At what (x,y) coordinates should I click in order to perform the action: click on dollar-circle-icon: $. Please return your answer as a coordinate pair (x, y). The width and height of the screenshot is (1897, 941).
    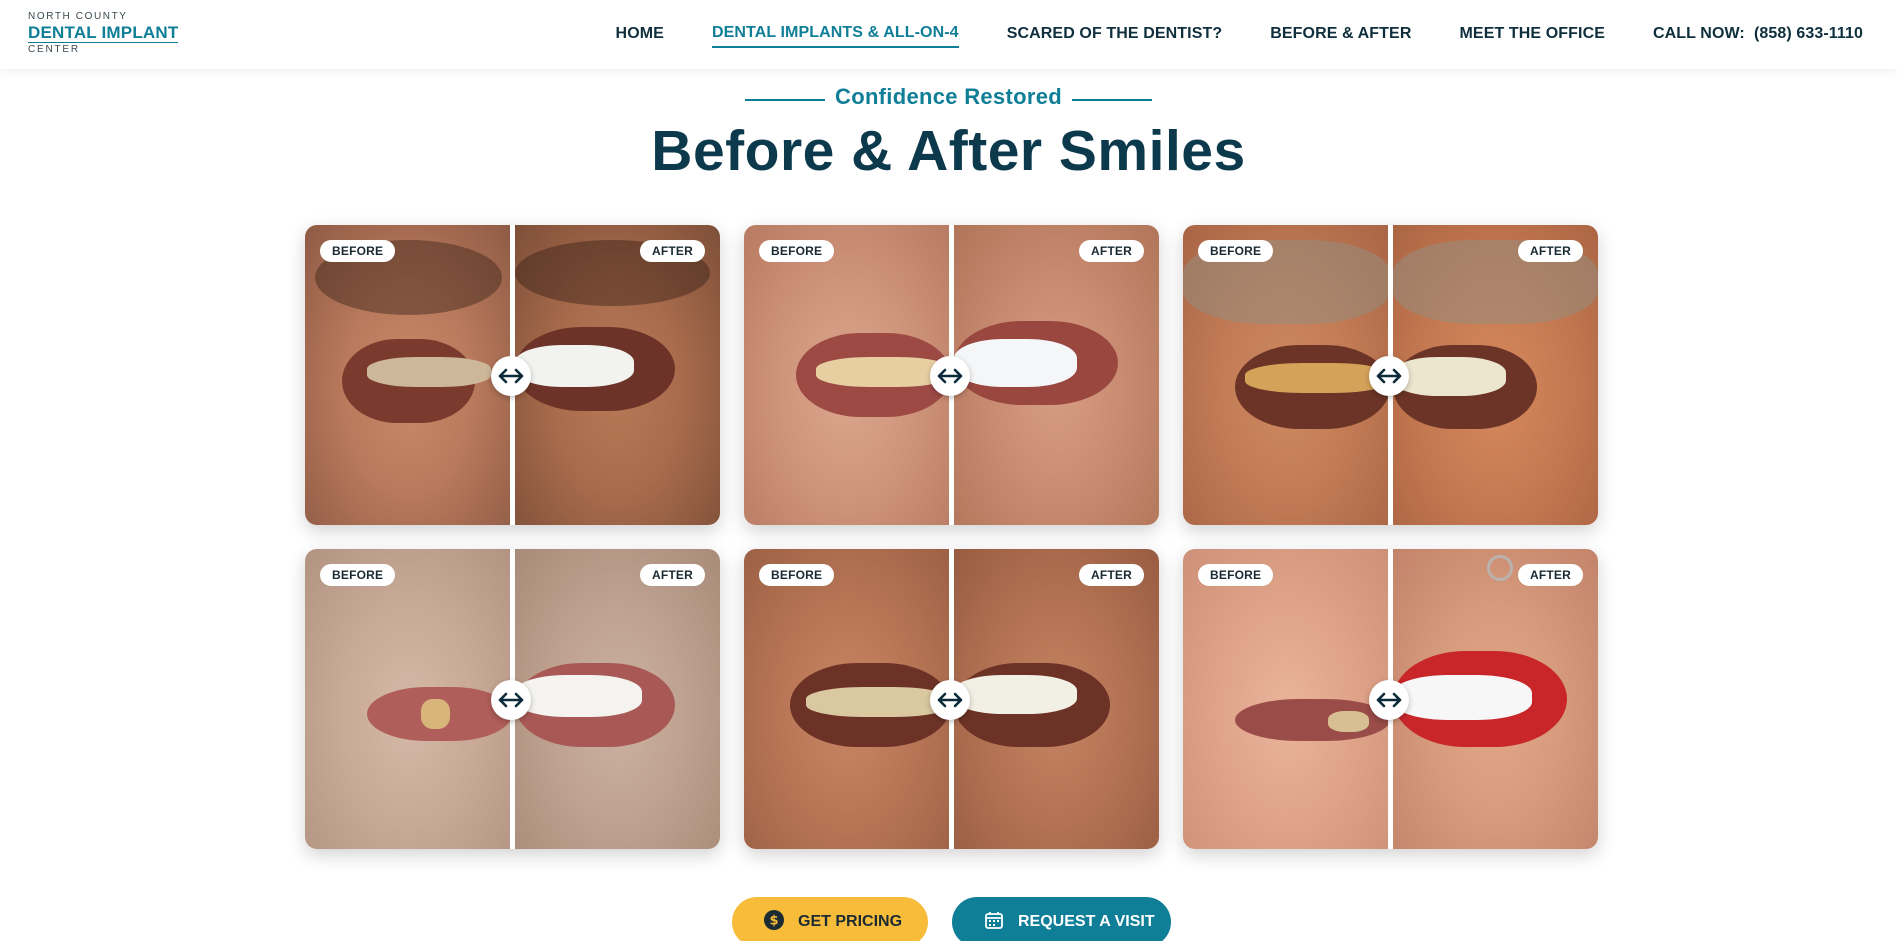
    Looking at the image, I should click on (774, 922).